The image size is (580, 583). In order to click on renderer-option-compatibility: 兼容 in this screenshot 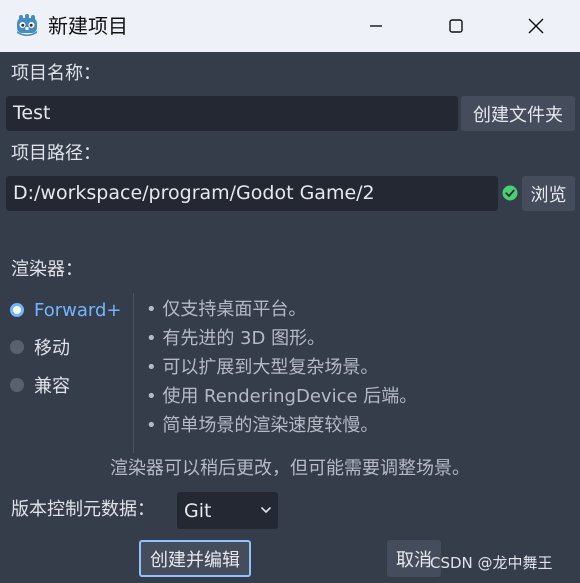, I will do `click(40, 385)`.